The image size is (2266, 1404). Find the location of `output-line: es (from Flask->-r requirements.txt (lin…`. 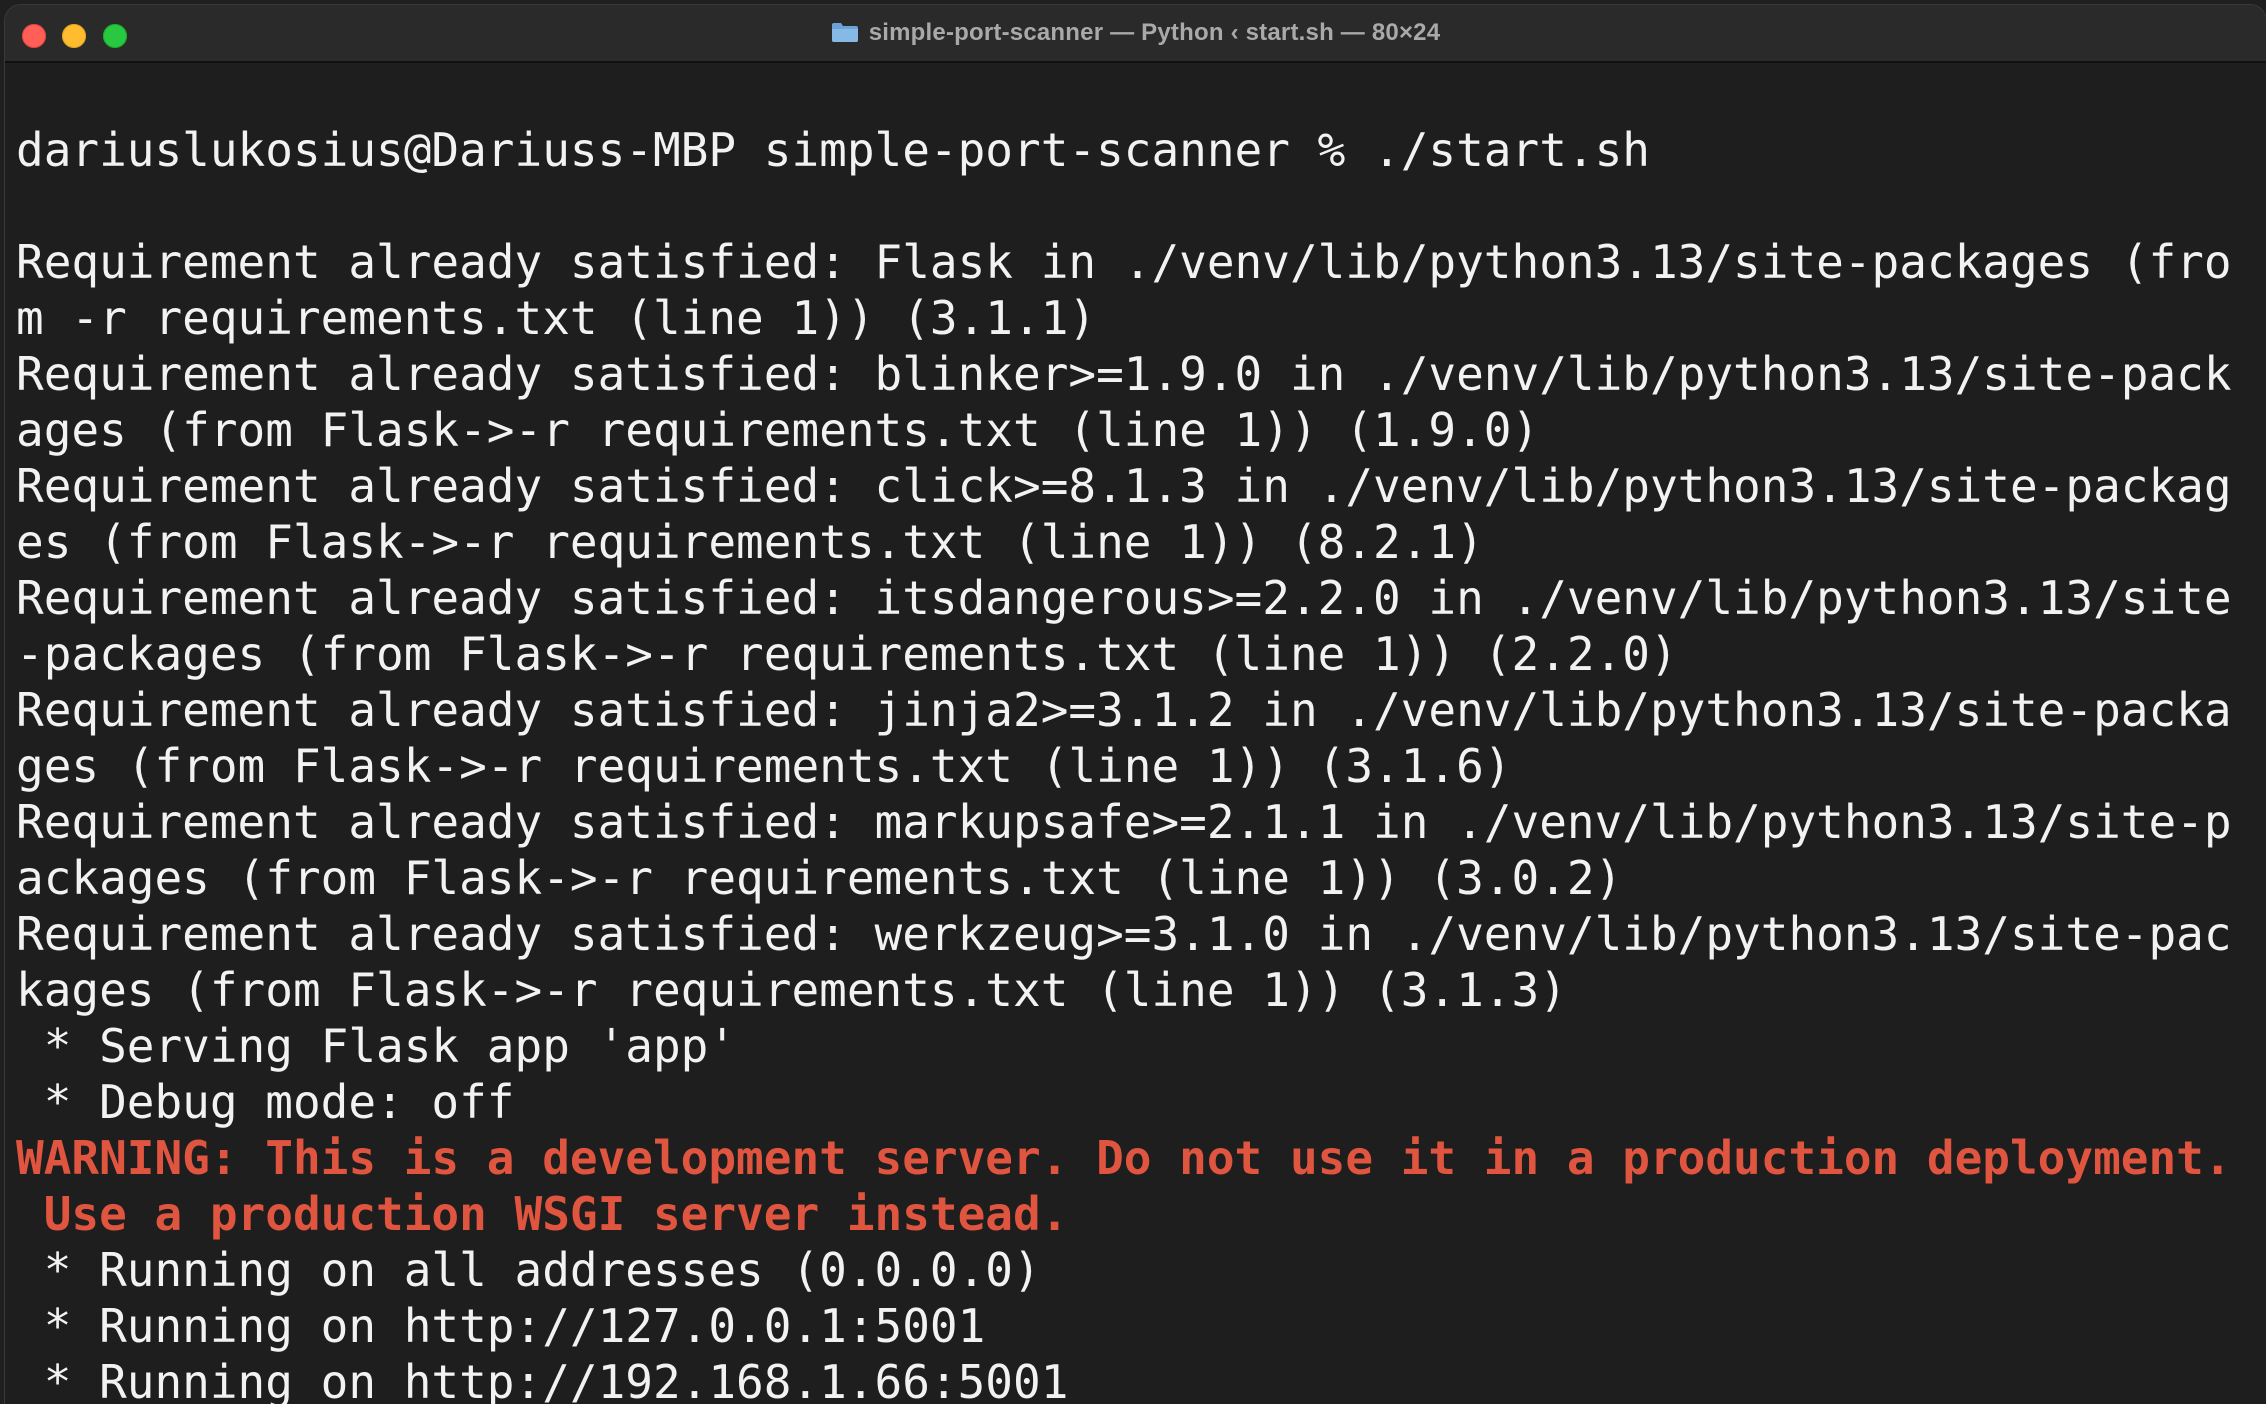

output-line: es (from Flask->-r requirements.txt (lin… is located at coordinates (750, 542).